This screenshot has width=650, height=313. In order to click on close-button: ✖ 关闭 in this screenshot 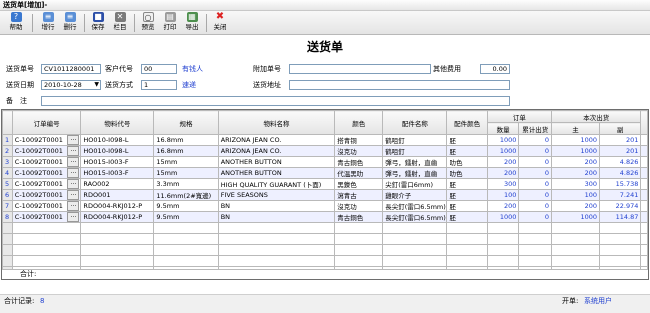, I will do `click(220, 23)`.